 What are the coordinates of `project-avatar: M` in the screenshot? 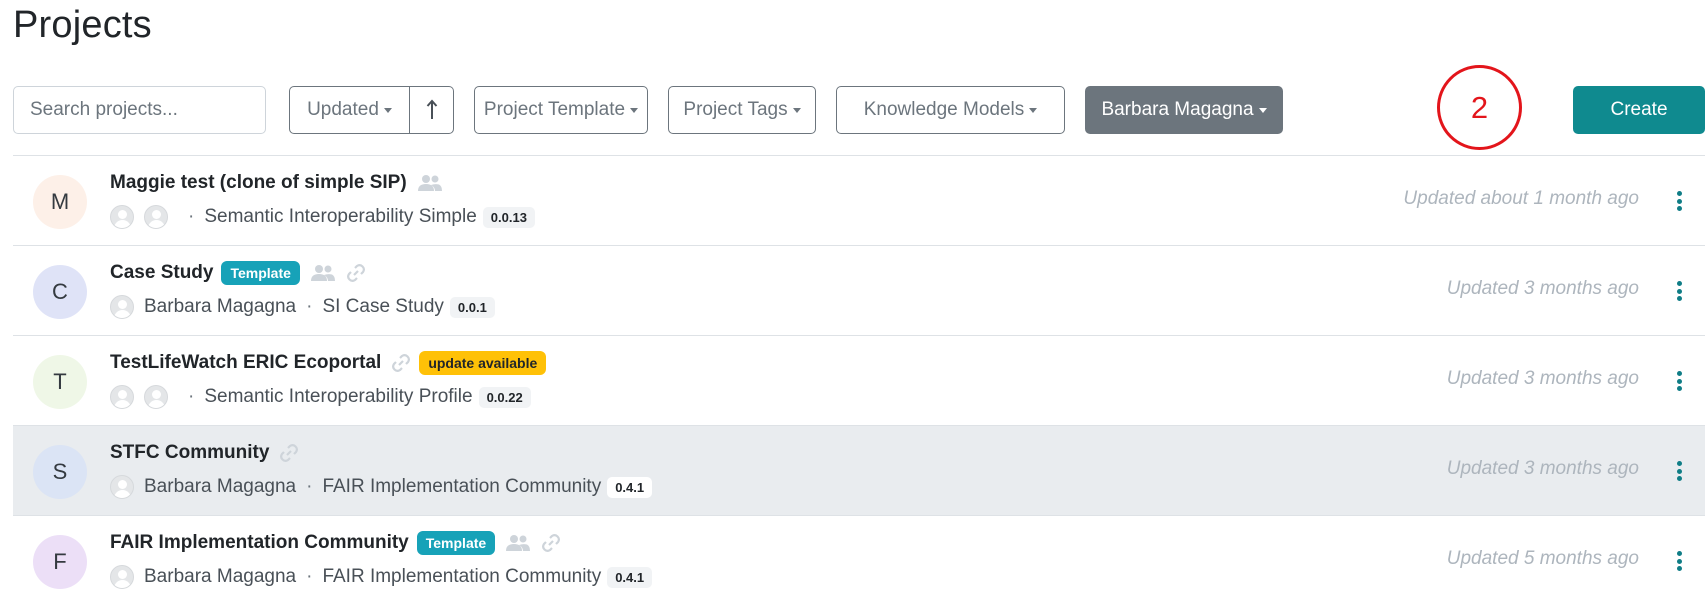 It's located at (60, 202).